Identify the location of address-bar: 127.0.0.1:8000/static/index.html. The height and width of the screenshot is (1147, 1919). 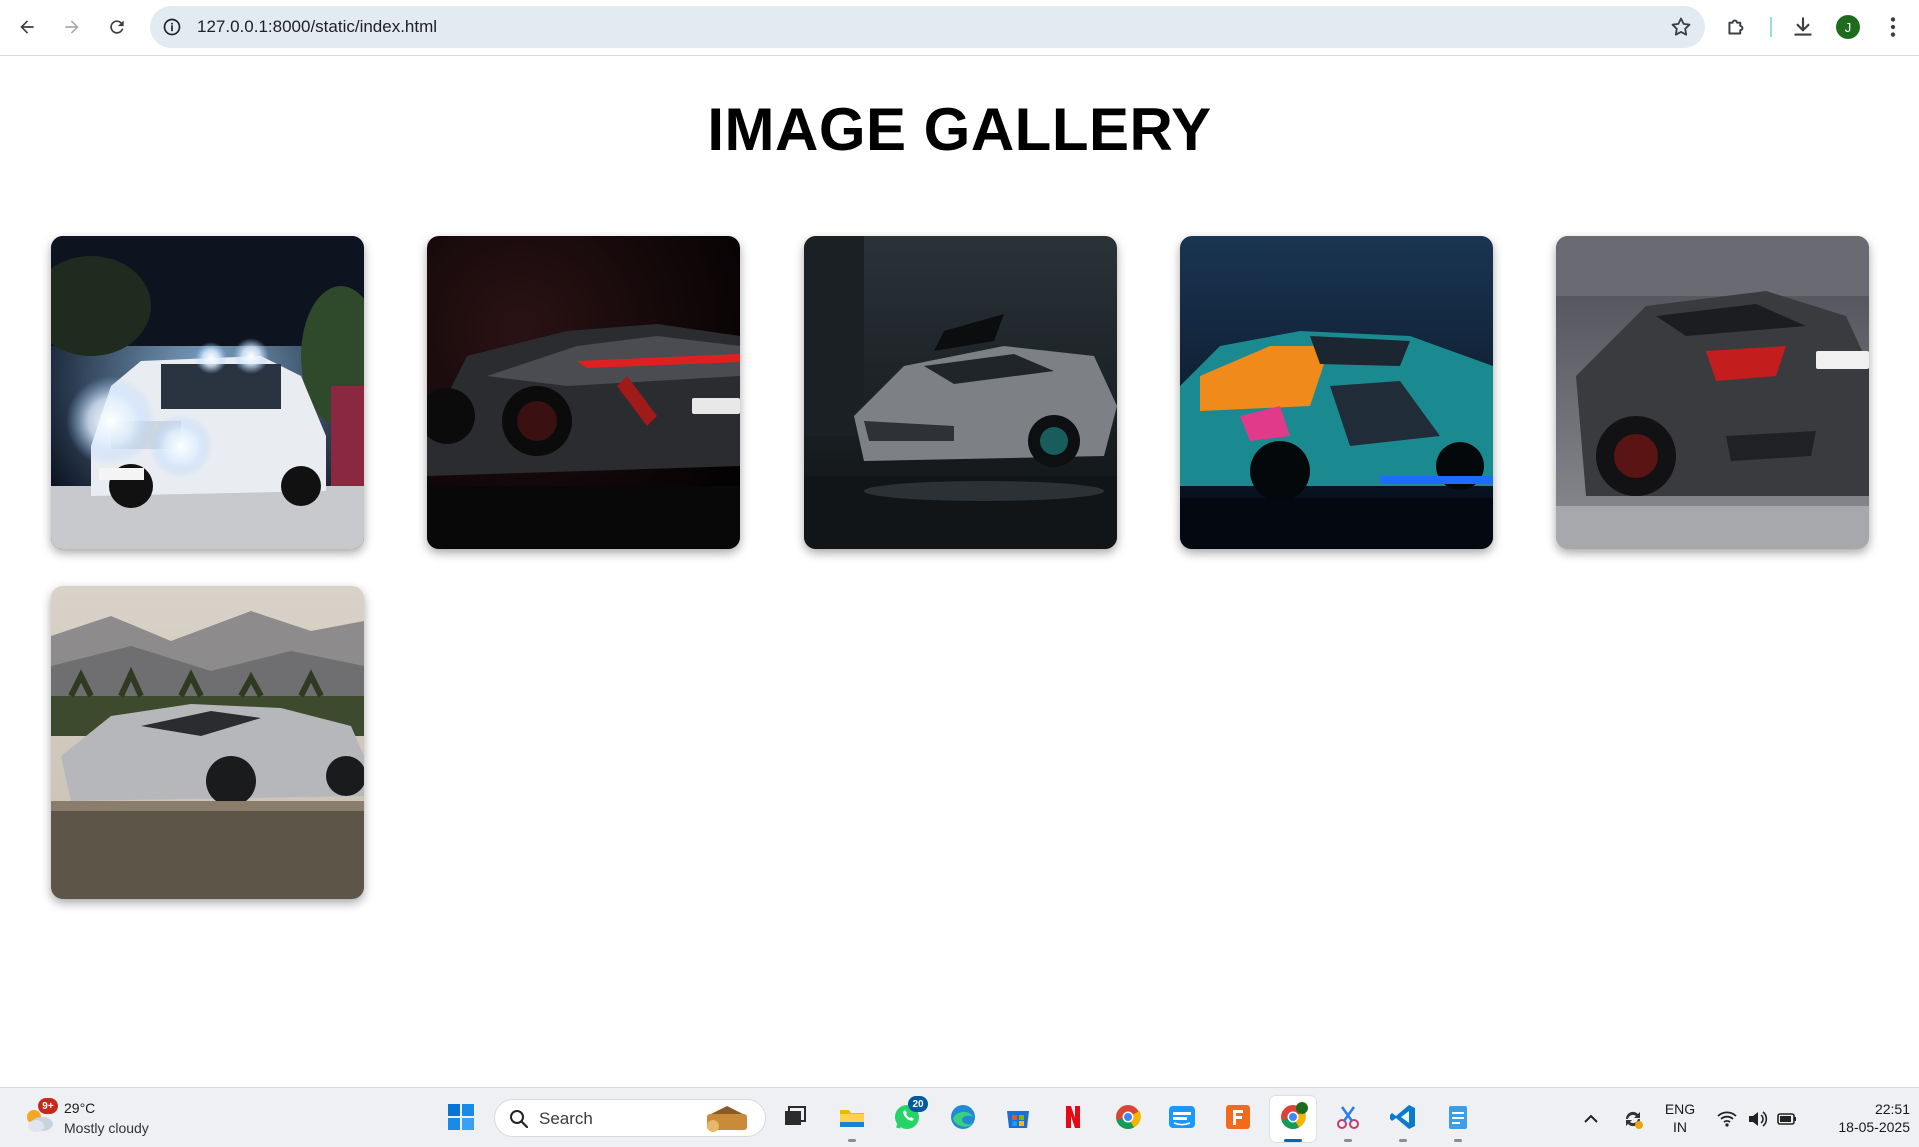
(927, 27).